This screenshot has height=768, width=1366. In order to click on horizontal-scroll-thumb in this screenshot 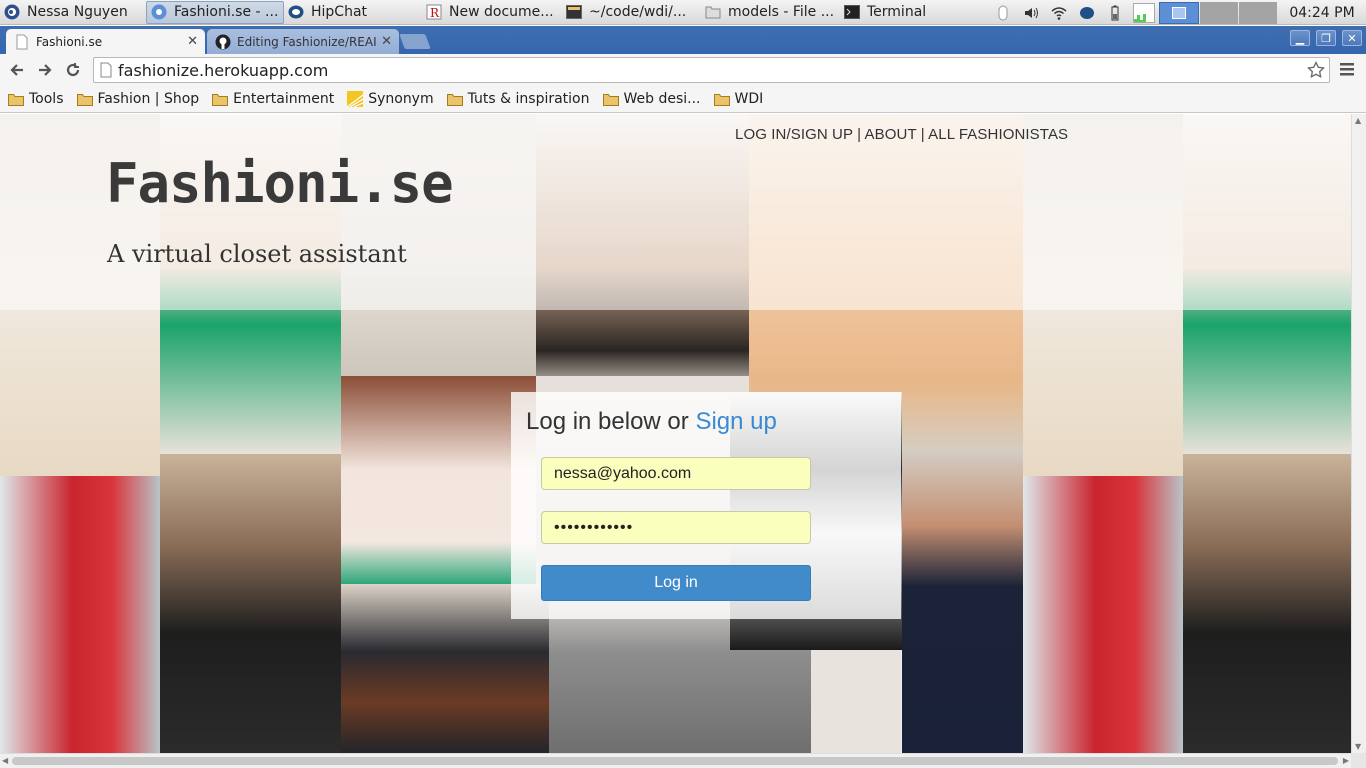, I will do `click(675, 761)`.